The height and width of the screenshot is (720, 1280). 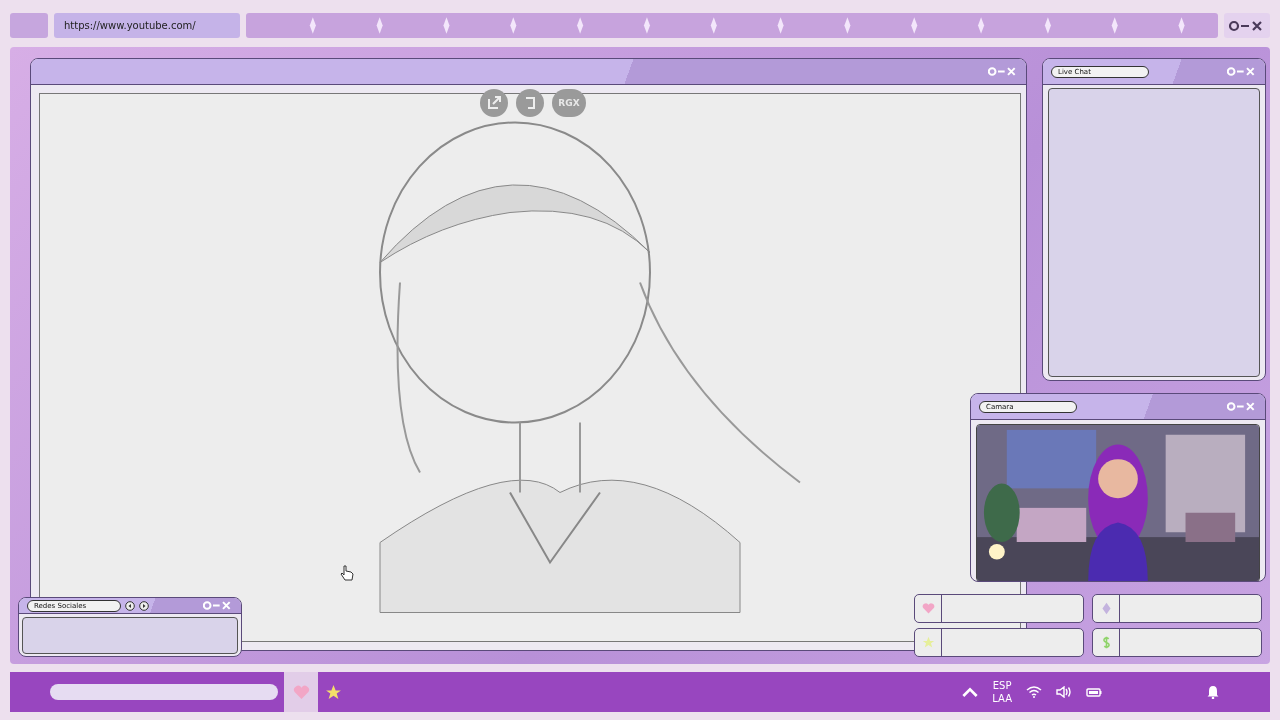 I want to click on address-bar: https://www.youtube.com/, so click(x=147, y=25).